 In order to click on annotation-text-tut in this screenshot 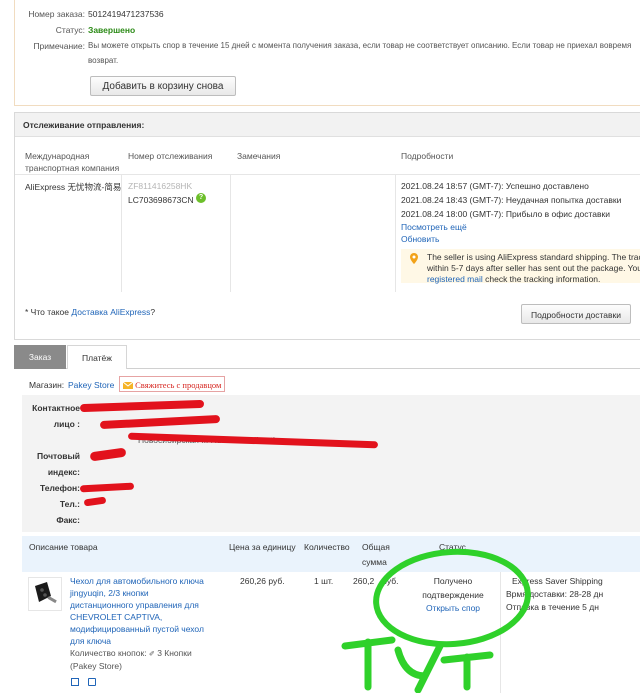, I will do `click(417, 664)`.